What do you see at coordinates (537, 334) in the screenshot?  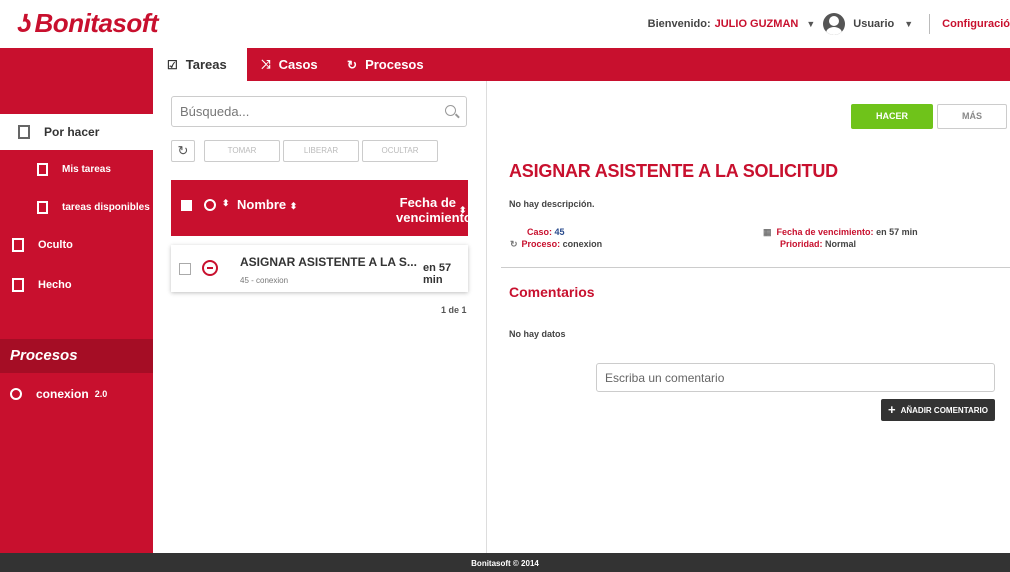 I see `no-comments-text: No hay datos` at bounding box center [537, 334].